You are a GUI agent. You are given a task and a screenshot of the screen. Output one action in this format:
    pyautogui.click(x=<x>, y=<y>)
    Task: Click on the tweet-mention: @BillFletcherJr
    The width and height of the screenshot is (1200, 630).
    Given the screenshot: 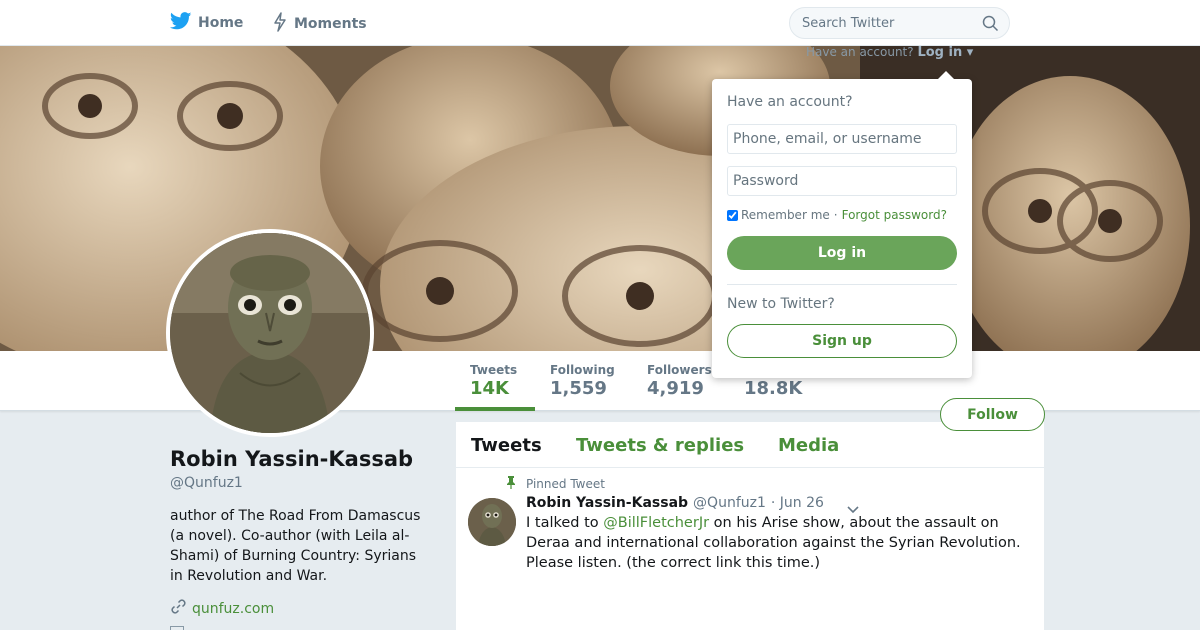 What is the action you would take?
    pyautogui.click(x=656, y=523)
    